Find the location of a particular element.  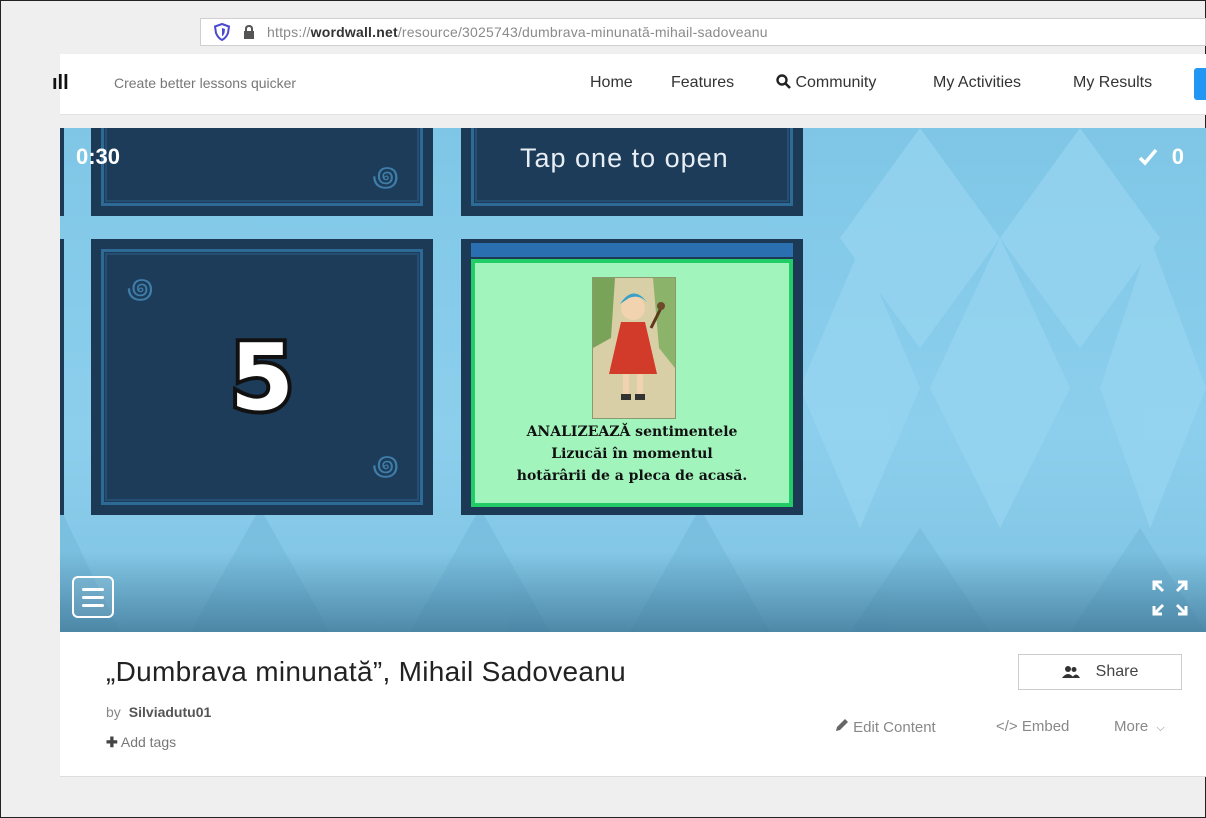

embed-link: </> Embed is located at coordinates (1032, 726).